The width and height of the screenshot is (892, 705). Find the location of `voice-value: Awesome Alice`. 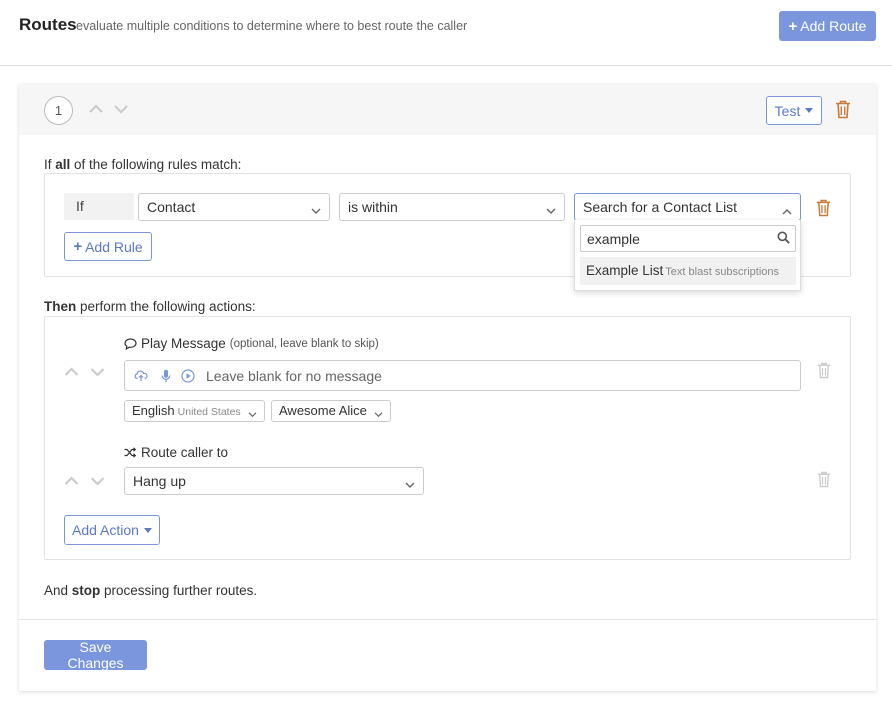

voice-value: Awesome Alice is located at coordinates (323, 410).